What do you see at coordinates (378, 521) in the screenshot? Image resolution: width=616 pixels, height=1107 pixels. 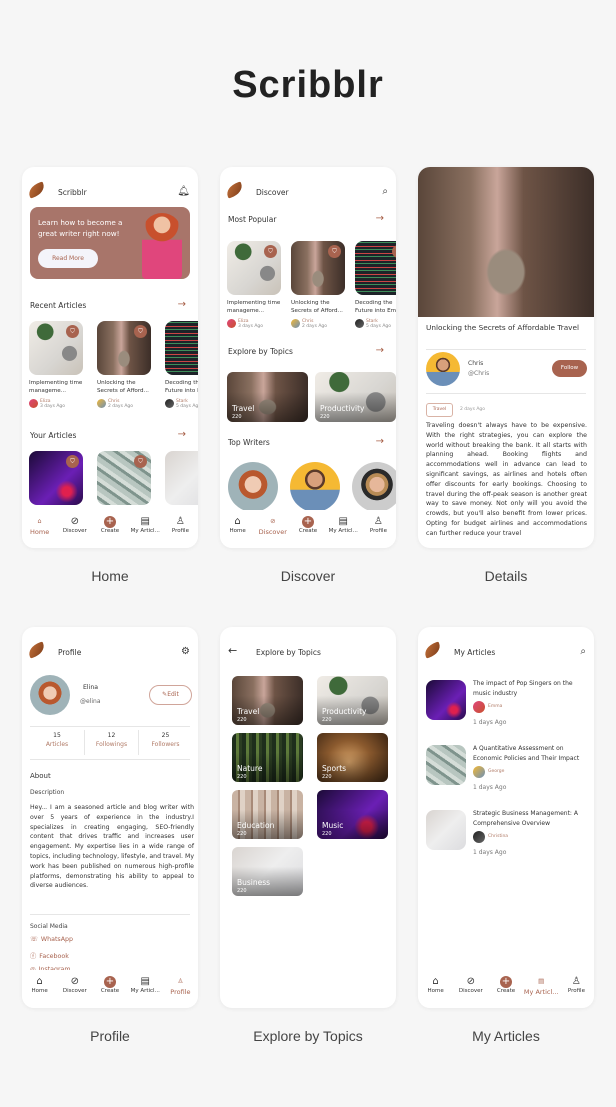 I see `user-icon: ♙` at bounding box center [378, 521].